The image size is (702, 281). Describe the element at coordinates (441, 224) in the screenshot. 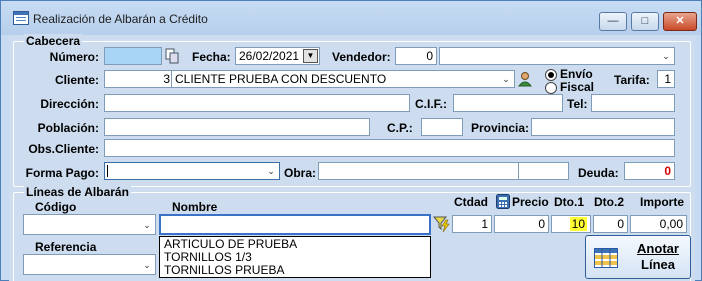

I see `filter-lightning-icon` at that location.